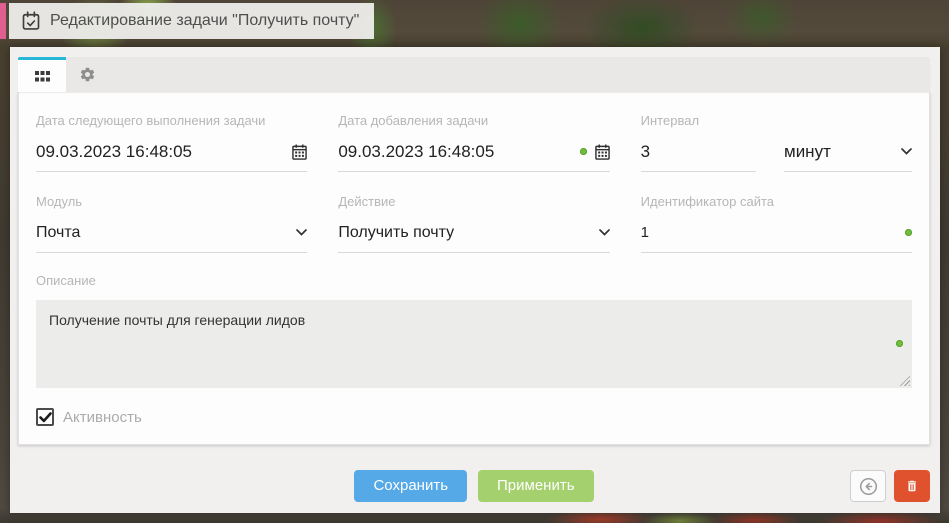 This screenshot has width=949, height=523. Describe the element at coordinates (455, 151) in the screenshot. I see `created-date-input` at that location.